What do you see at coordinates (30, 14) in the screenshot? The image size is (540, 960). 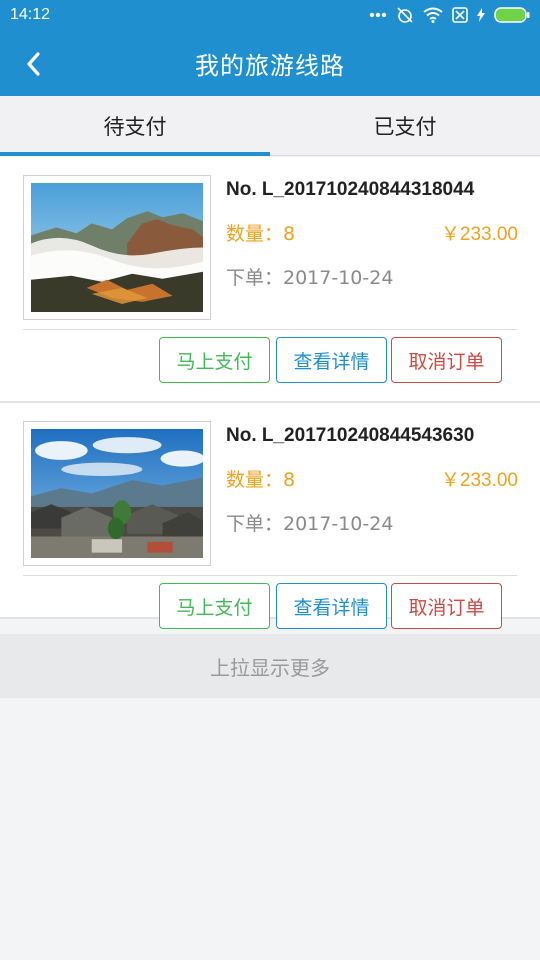 I see `status-time: 14:12` at bounding box center [30, 14].